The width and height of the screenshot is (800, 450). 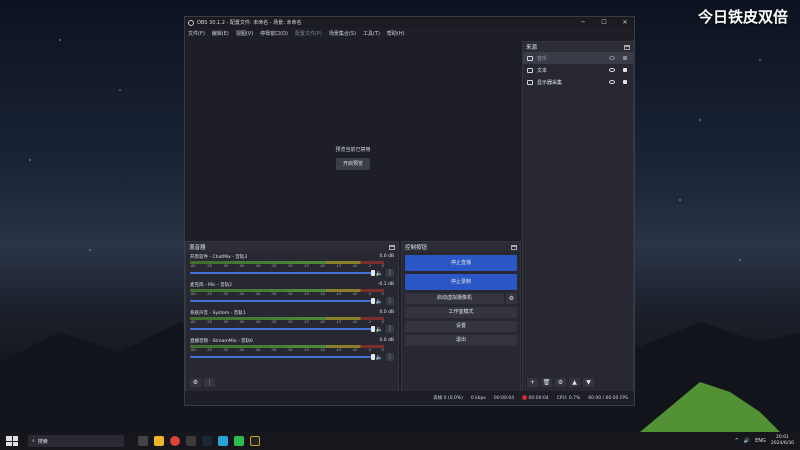 What do you see at coordinates (461, 326) in the screenshot?
I see `settings-button: 设置` at bounding box center [461, 326].